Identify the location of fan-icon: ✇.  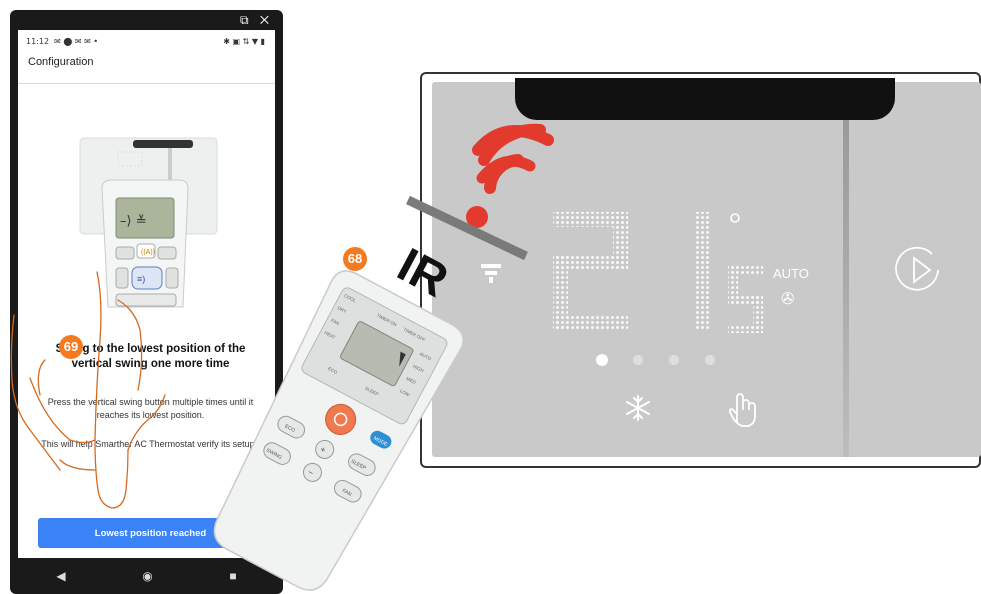
(787, 298).